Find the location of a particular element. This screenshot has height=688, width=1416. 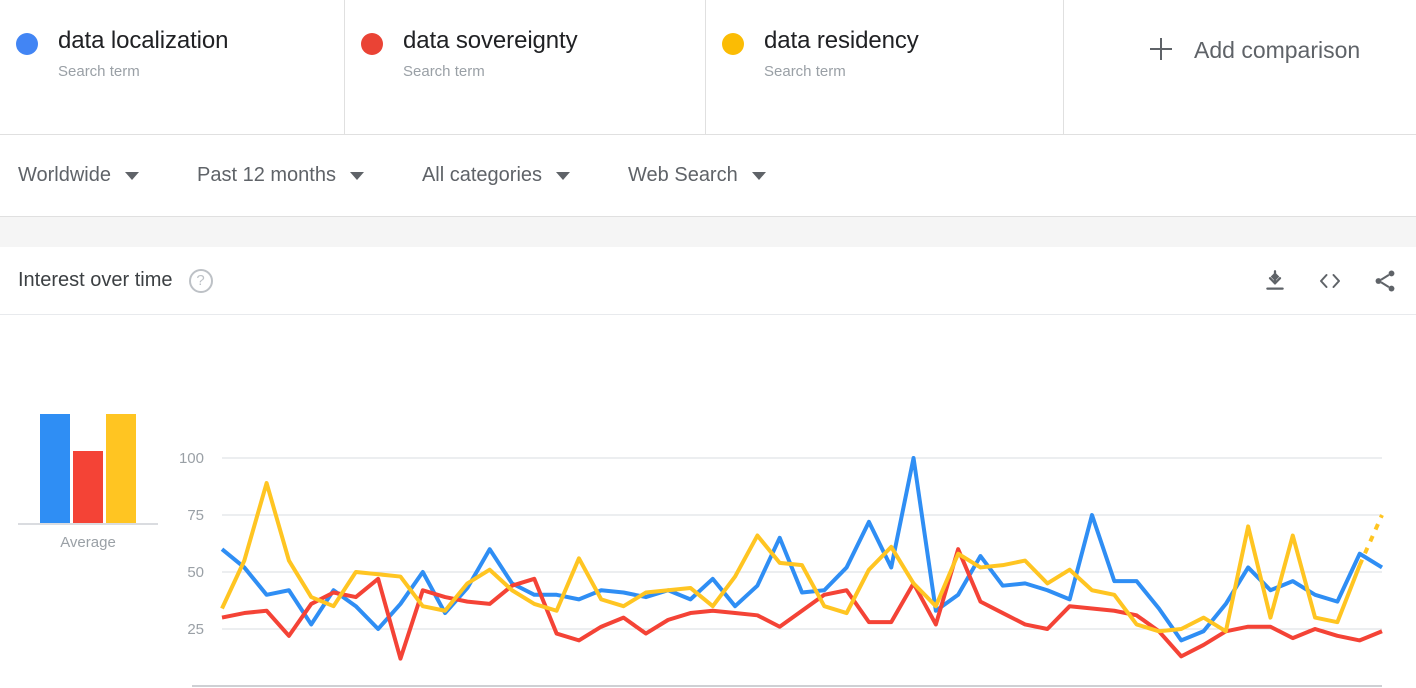

embed-code-icon is located at coordinates (1330, 281).